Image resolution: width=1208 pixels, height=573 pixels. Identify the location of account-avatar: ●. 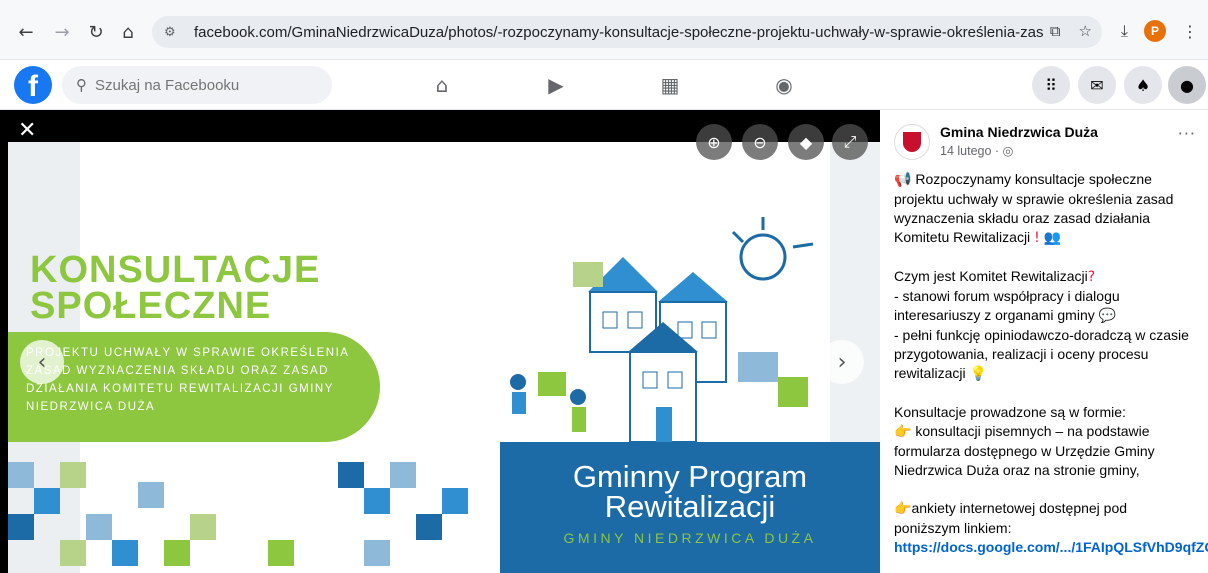
(1187, 85).